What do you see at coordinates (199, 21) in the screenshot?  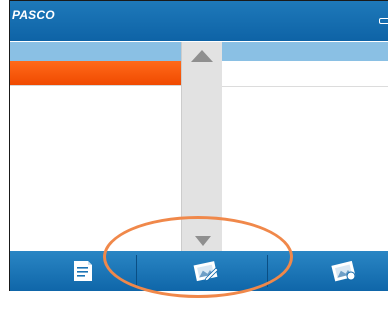 I see `title-bar: PASCO` at bounding box center [199, 21].